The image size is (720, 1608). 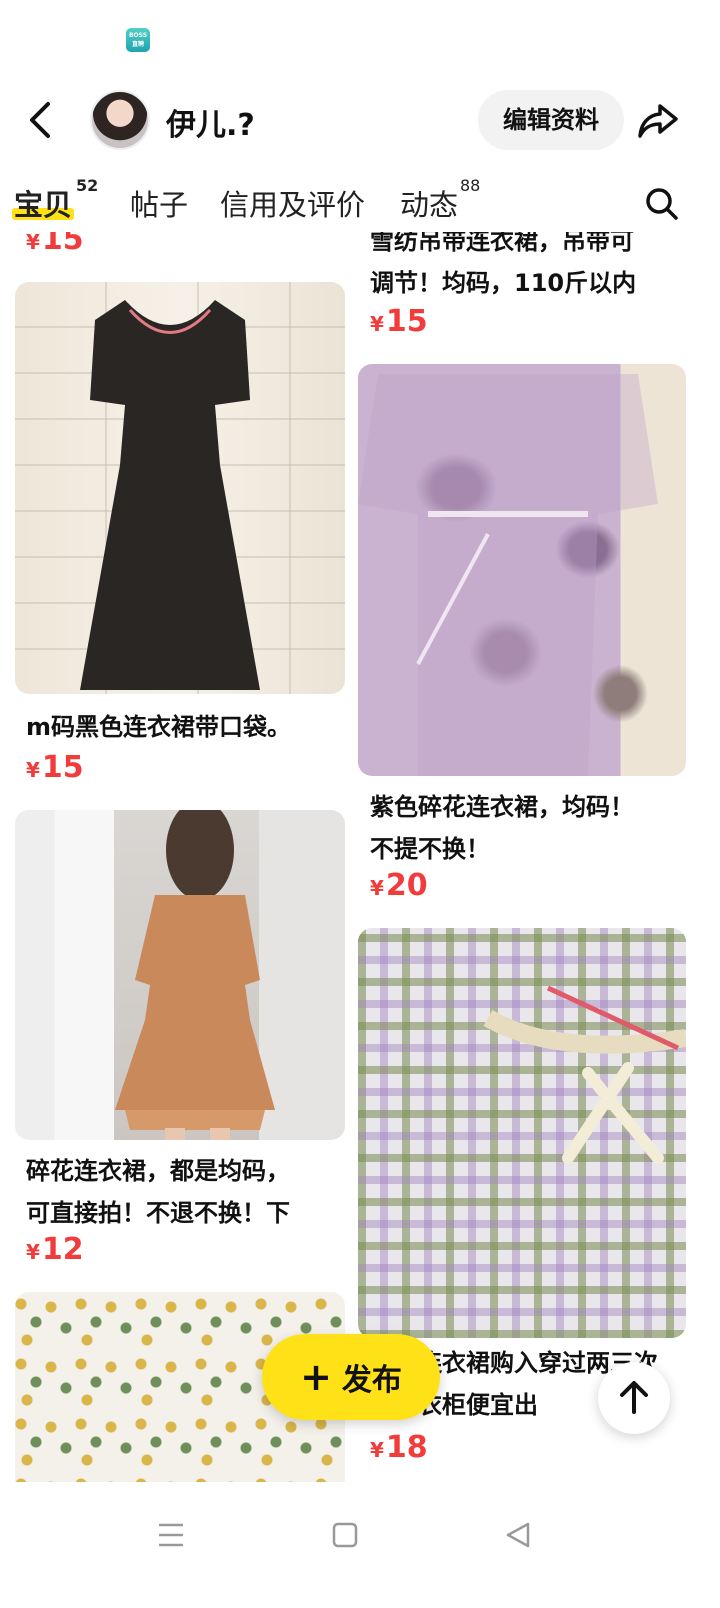 I want to click on tab-posts: 帖子, so click(x=159, y=203).